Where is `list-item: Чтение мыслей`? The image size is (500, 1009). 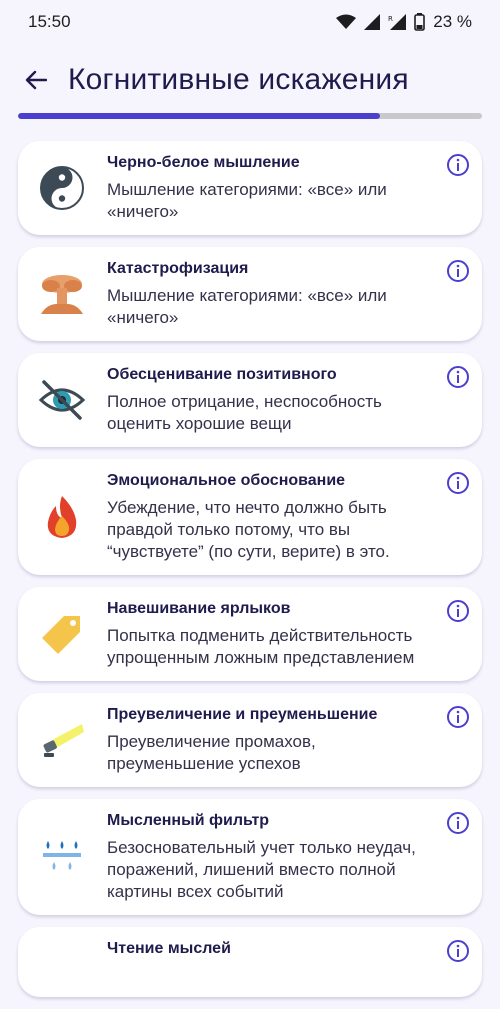
list-item: Чтение мыслей is located at coordinates (250, 962).